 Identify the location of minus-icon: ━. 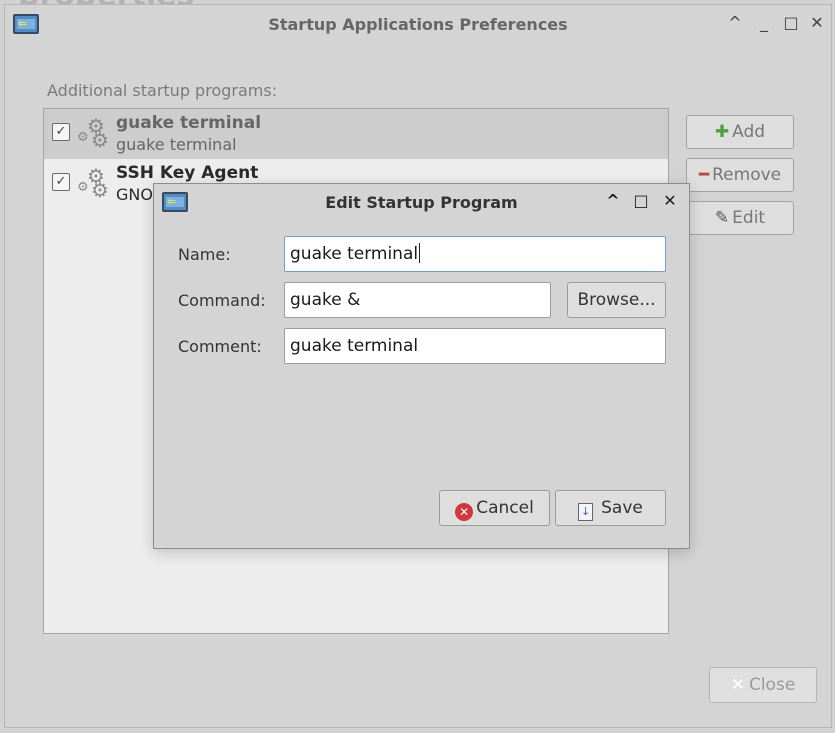
(704, 175).